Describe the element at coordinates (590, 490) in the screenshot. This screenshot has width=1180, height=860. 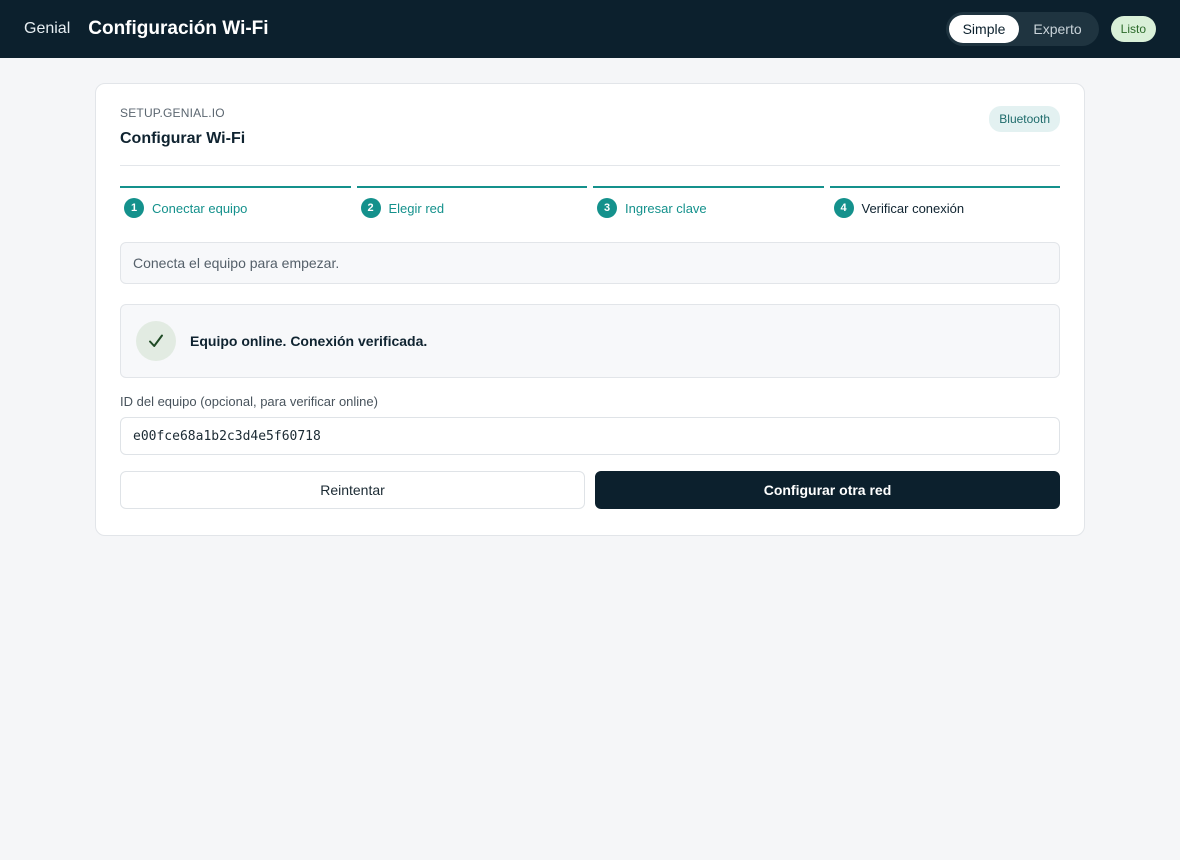
I see `action-bar: Reintentar Configurar otra red` at that location.